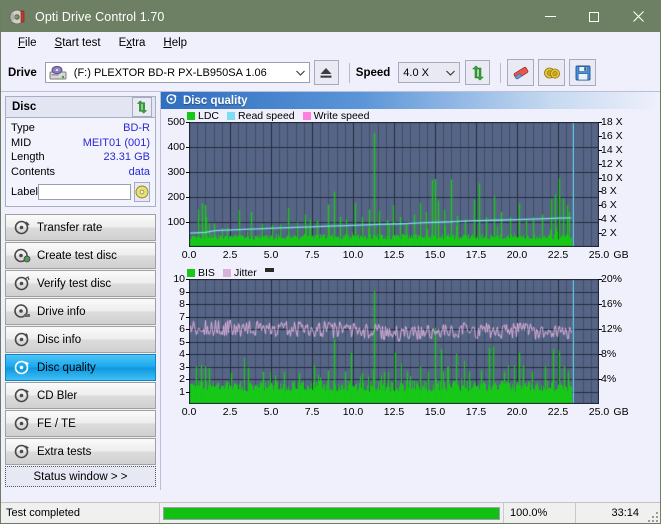 The width and height of the screenshot is (661, 524). I want to click on disc-label-input, so click(84, 192).